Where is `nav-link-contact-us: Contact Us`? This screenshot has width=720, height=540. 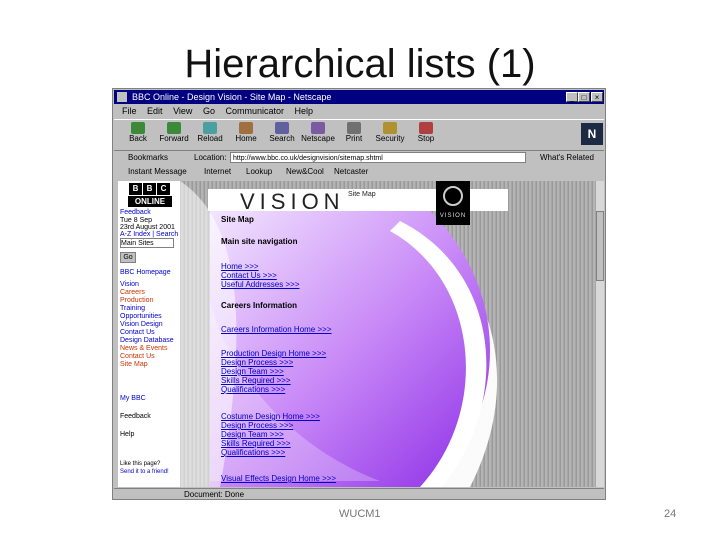 nav-link-contact-us: Contact Us is located at coordinates (137, 332).